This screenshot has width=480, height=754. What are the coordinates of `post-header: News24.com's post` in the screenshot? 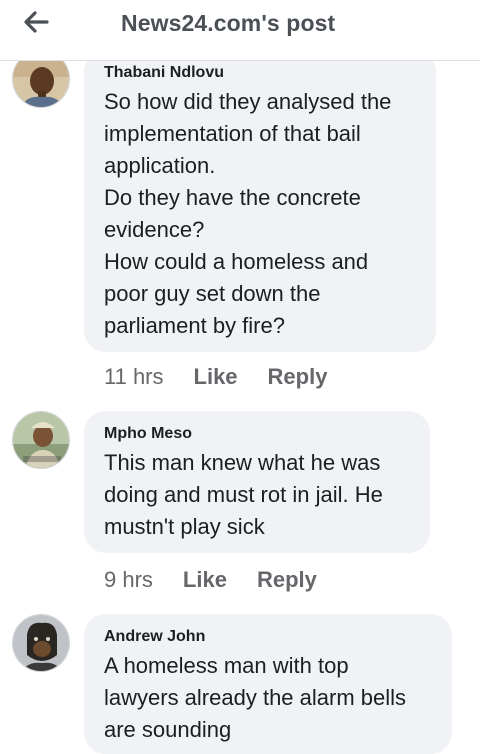 It's located at (240, 30).